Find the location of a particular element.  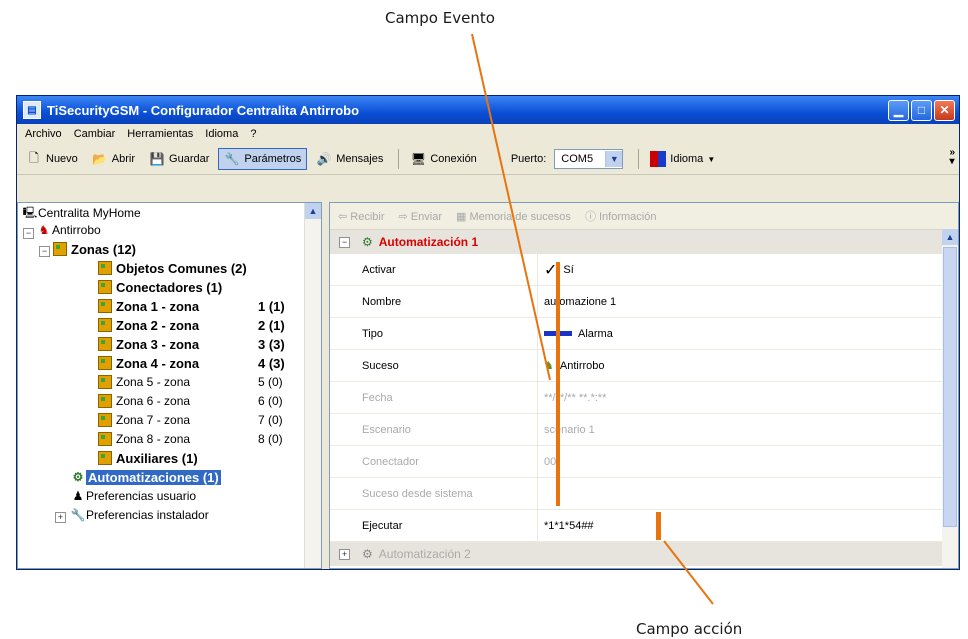

tree-label: Zonas (12) is located at coordinates (104, 249).